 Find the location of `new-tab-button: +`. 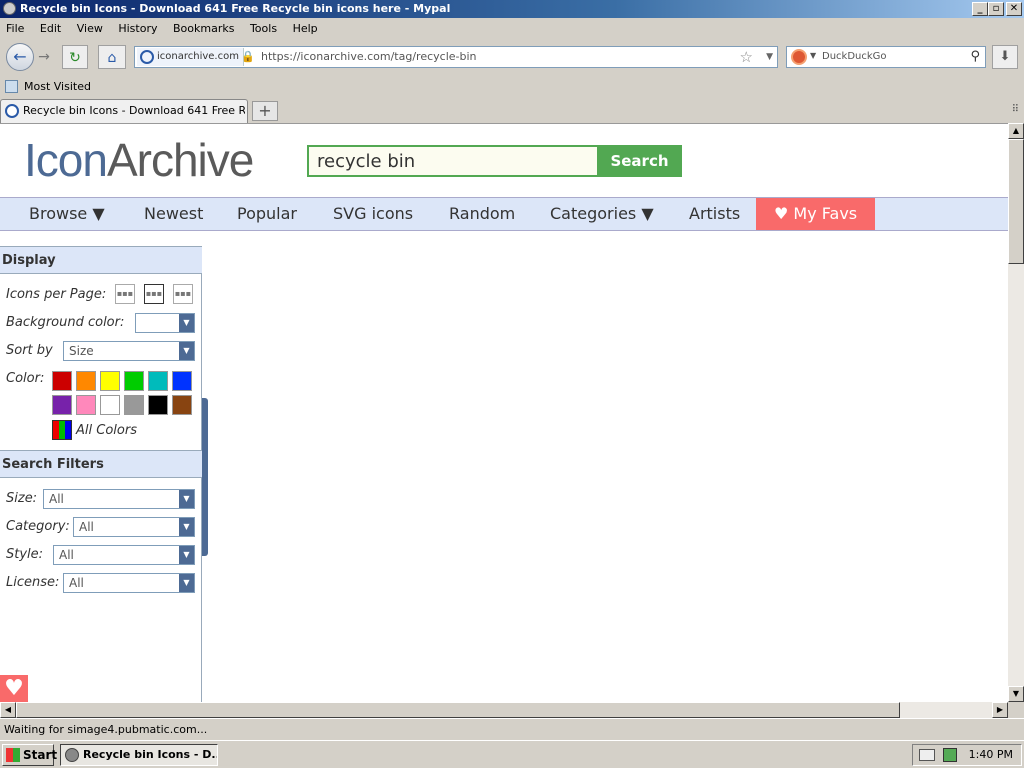

new-tab-button: + is located at coordinates (265, 111).